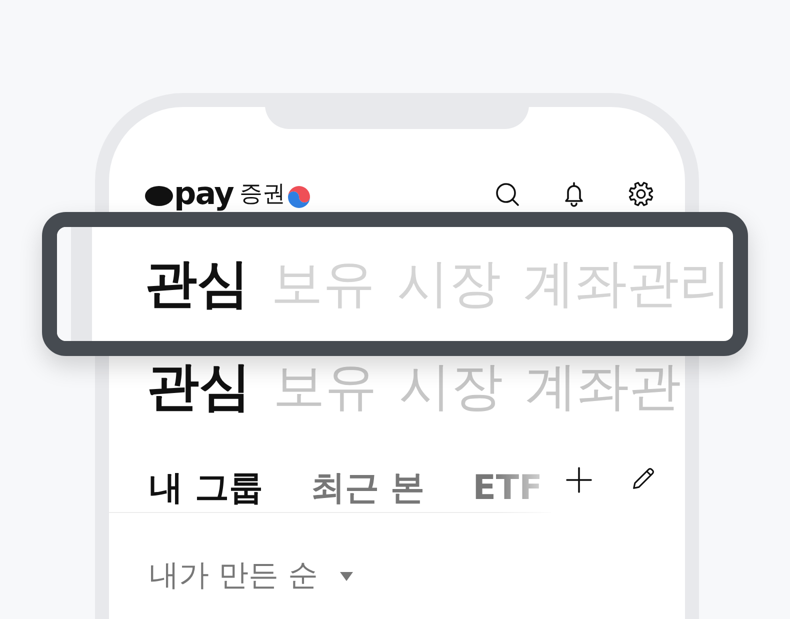 This screenshot has height=619, width=790. What do you see at coordinates (644, 478) in the screenshot?
I see `pencil-icon` at bounding box center [644, 478].